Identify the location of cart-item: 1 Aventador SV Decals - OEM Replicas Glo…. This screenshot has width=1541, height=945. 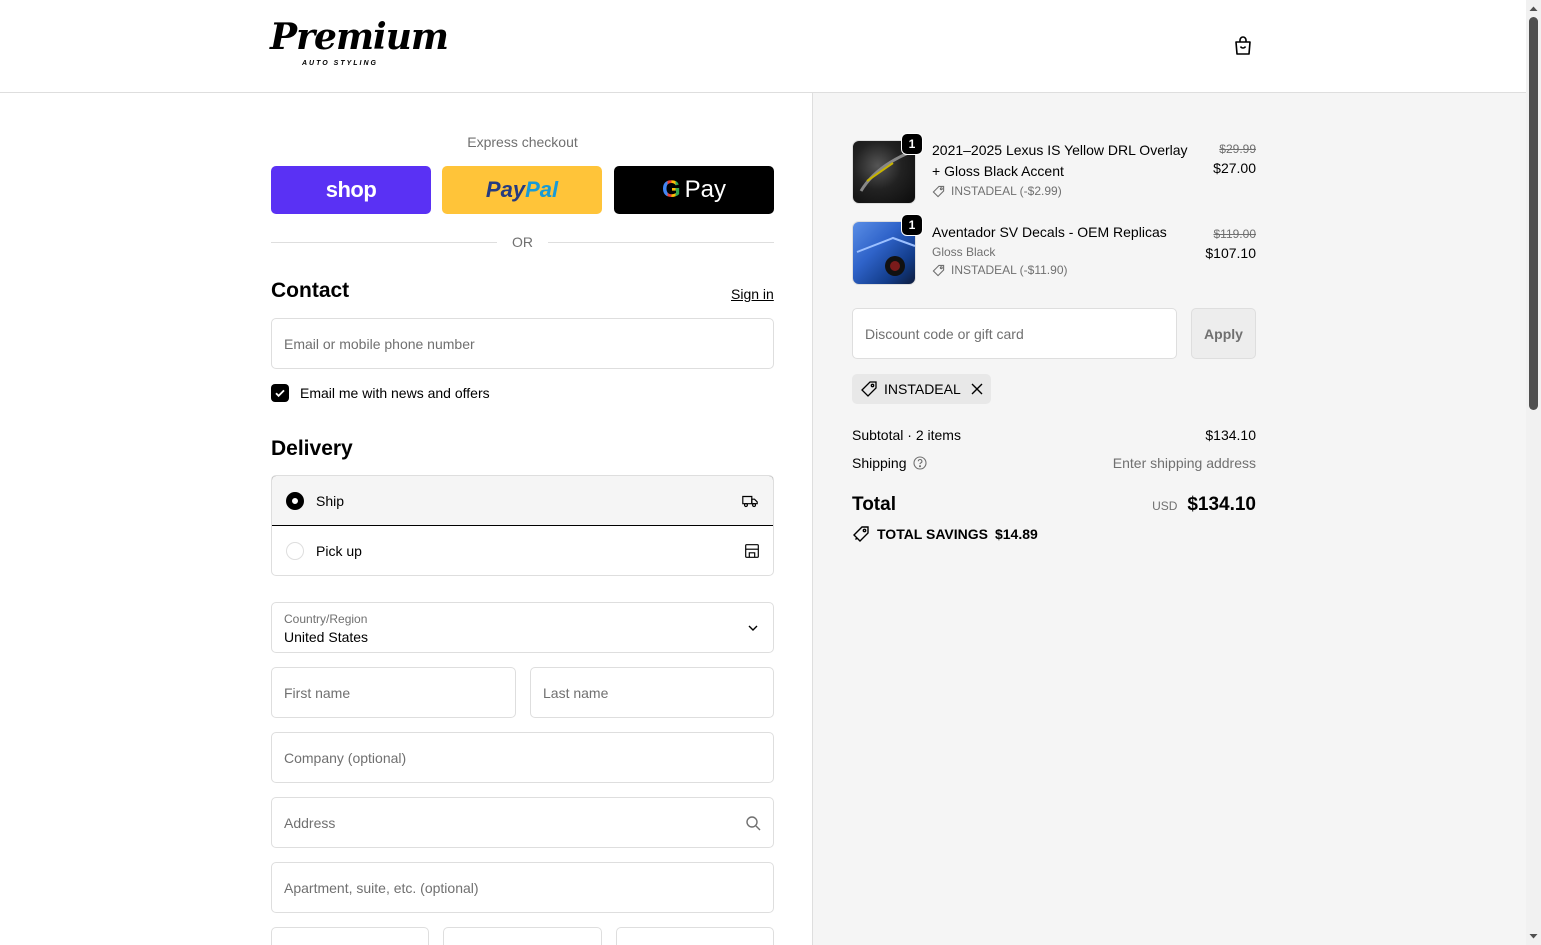
(1054, 249).